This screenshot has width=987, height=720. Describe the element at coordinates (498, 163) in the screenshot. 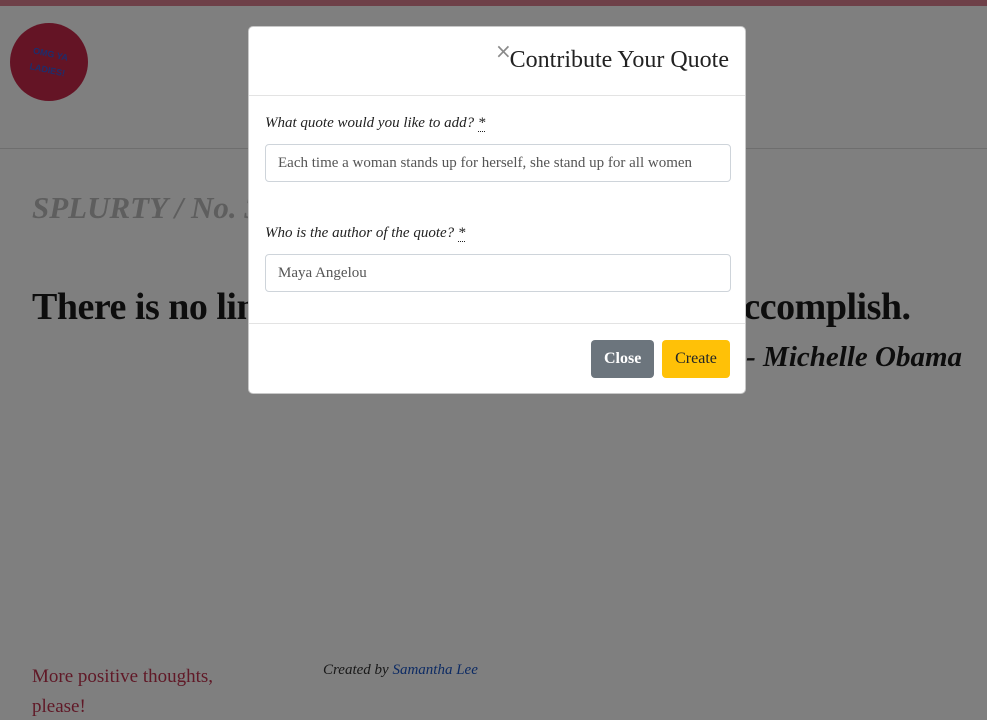

I see `quote-input` at that location.